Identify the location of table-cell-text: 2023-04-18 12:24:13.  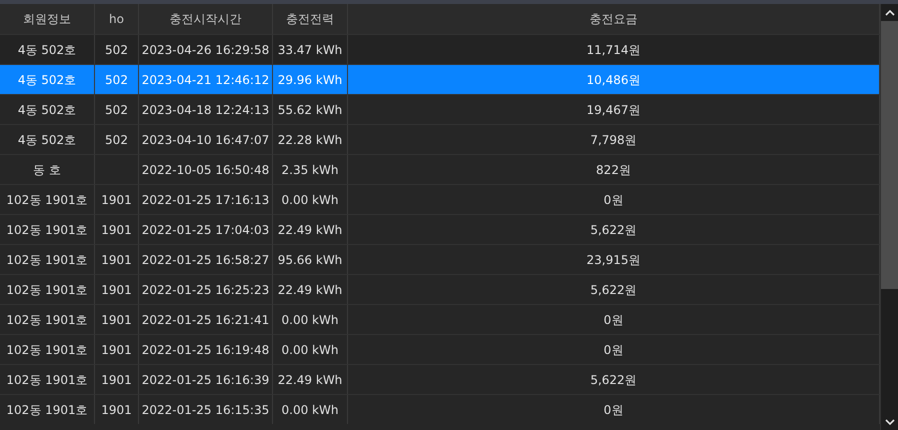
(206, 110).